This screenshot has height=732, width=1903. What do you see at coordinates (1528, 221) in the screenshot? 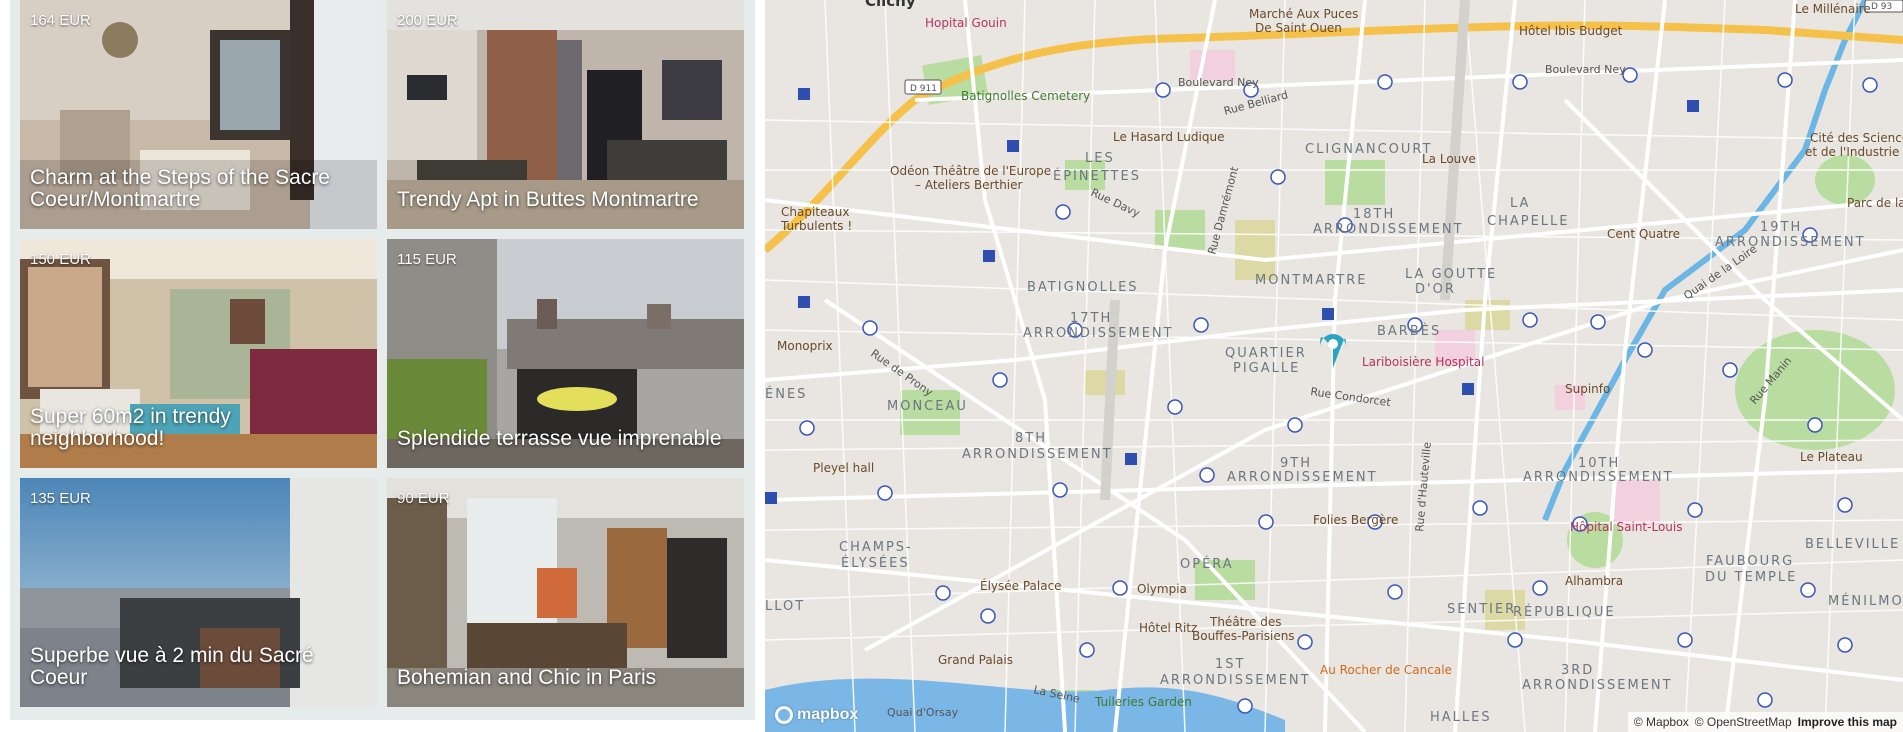
I see `district-label: CHAPELLE` at bounding box center [1528, 221].